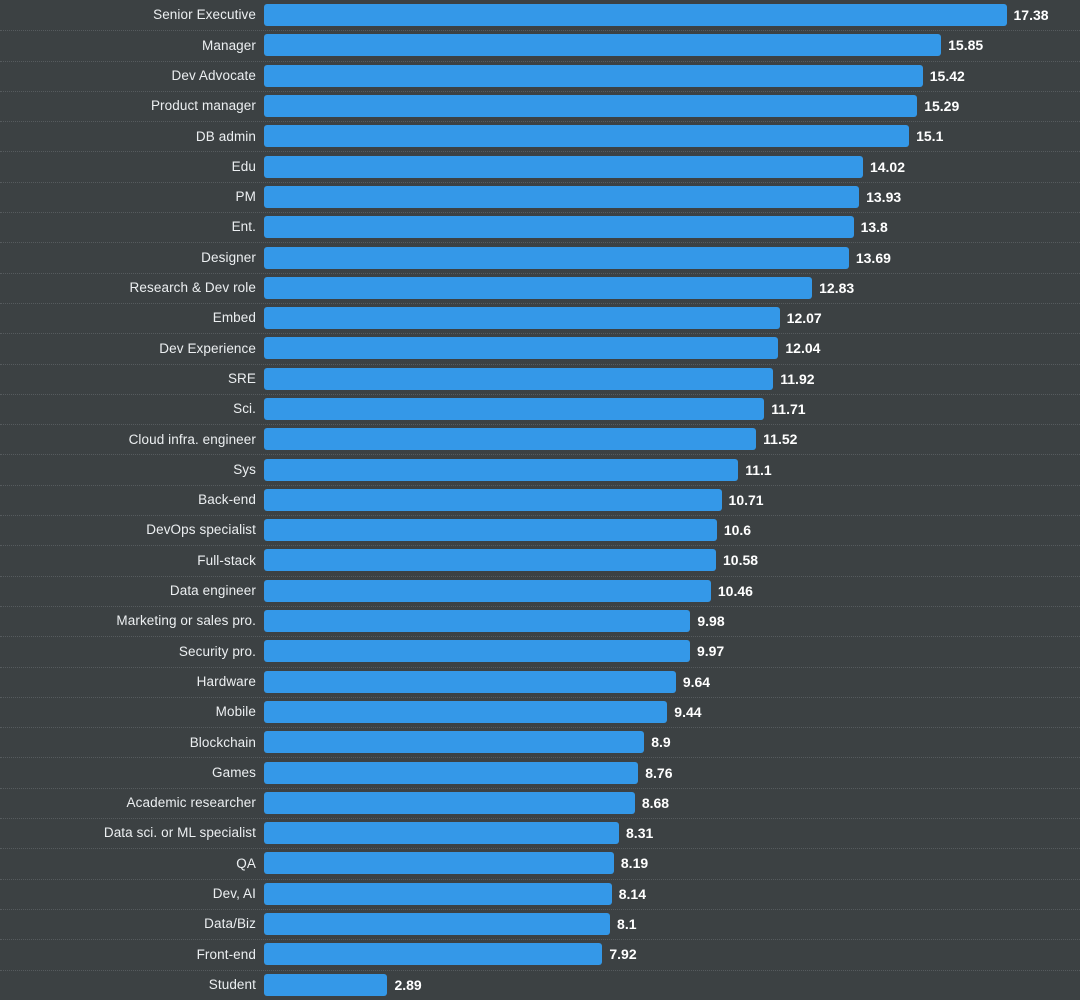  I want to click on value-label: 9.97, so click(710, 651).